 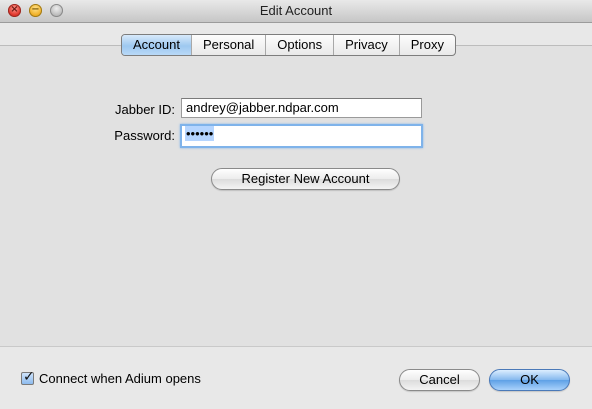 What do you see at coordinates (262, 107) in the screenshot?
I see `jabber-id-value: andrey@jabber.ndpar.com` at bounding box center [262, 107].